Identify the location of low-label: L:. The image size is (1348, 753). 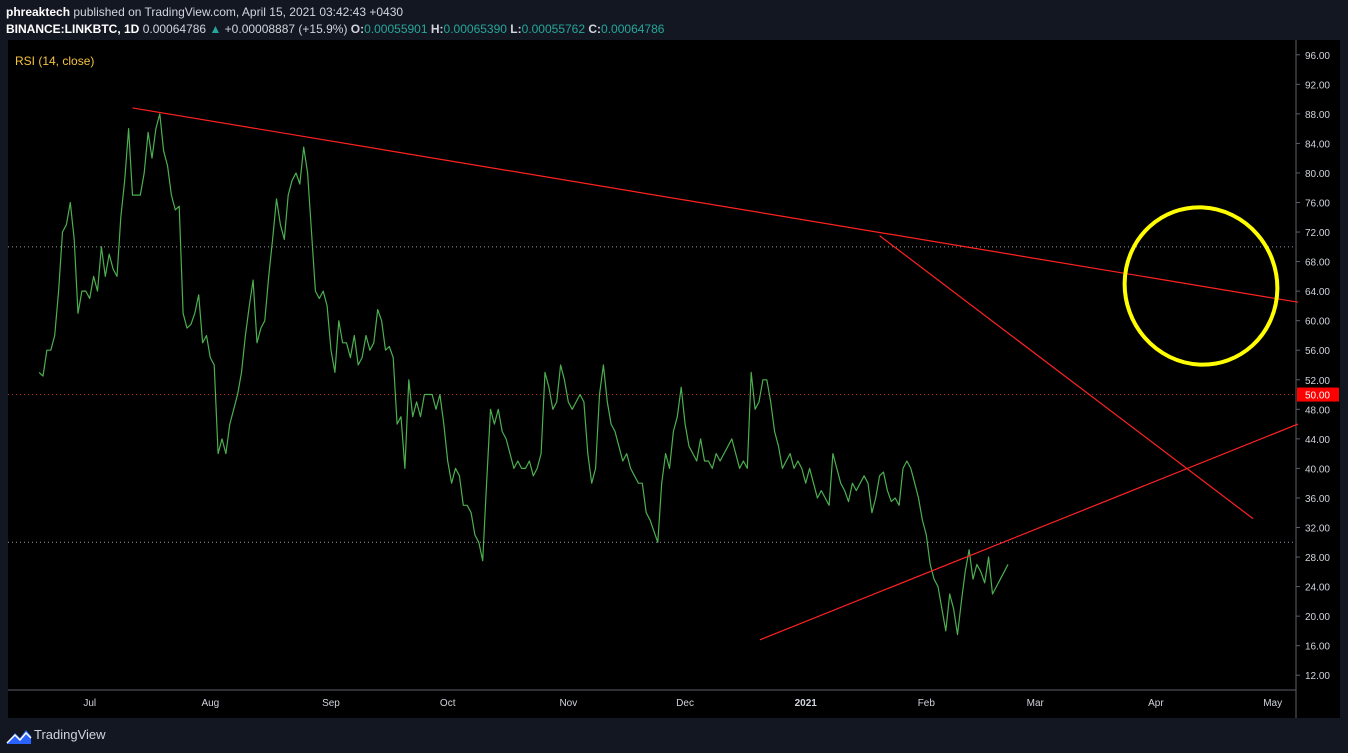
(516, 29).